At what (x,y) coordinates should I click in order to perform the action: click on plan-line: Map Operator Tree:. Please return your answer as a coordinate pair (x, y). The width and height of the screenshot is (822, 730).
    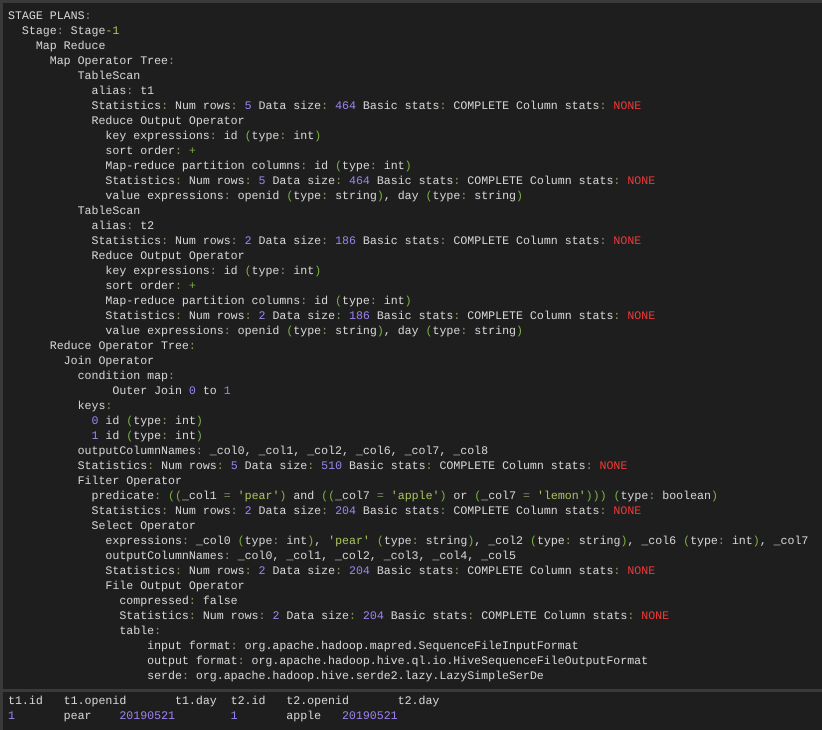
    Looking at the image, I should click on (112, 61).